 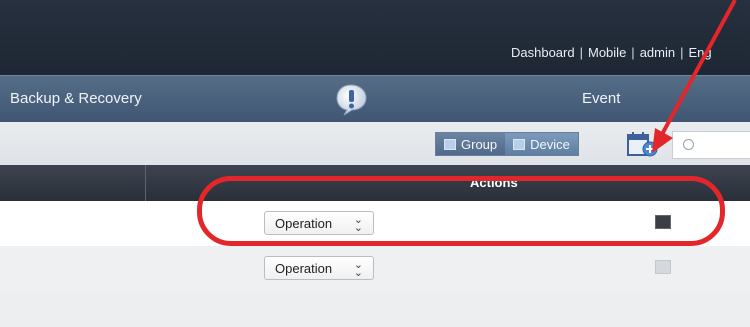 I want to click on device-toggle-button: Device, so click(x=541, y=144).